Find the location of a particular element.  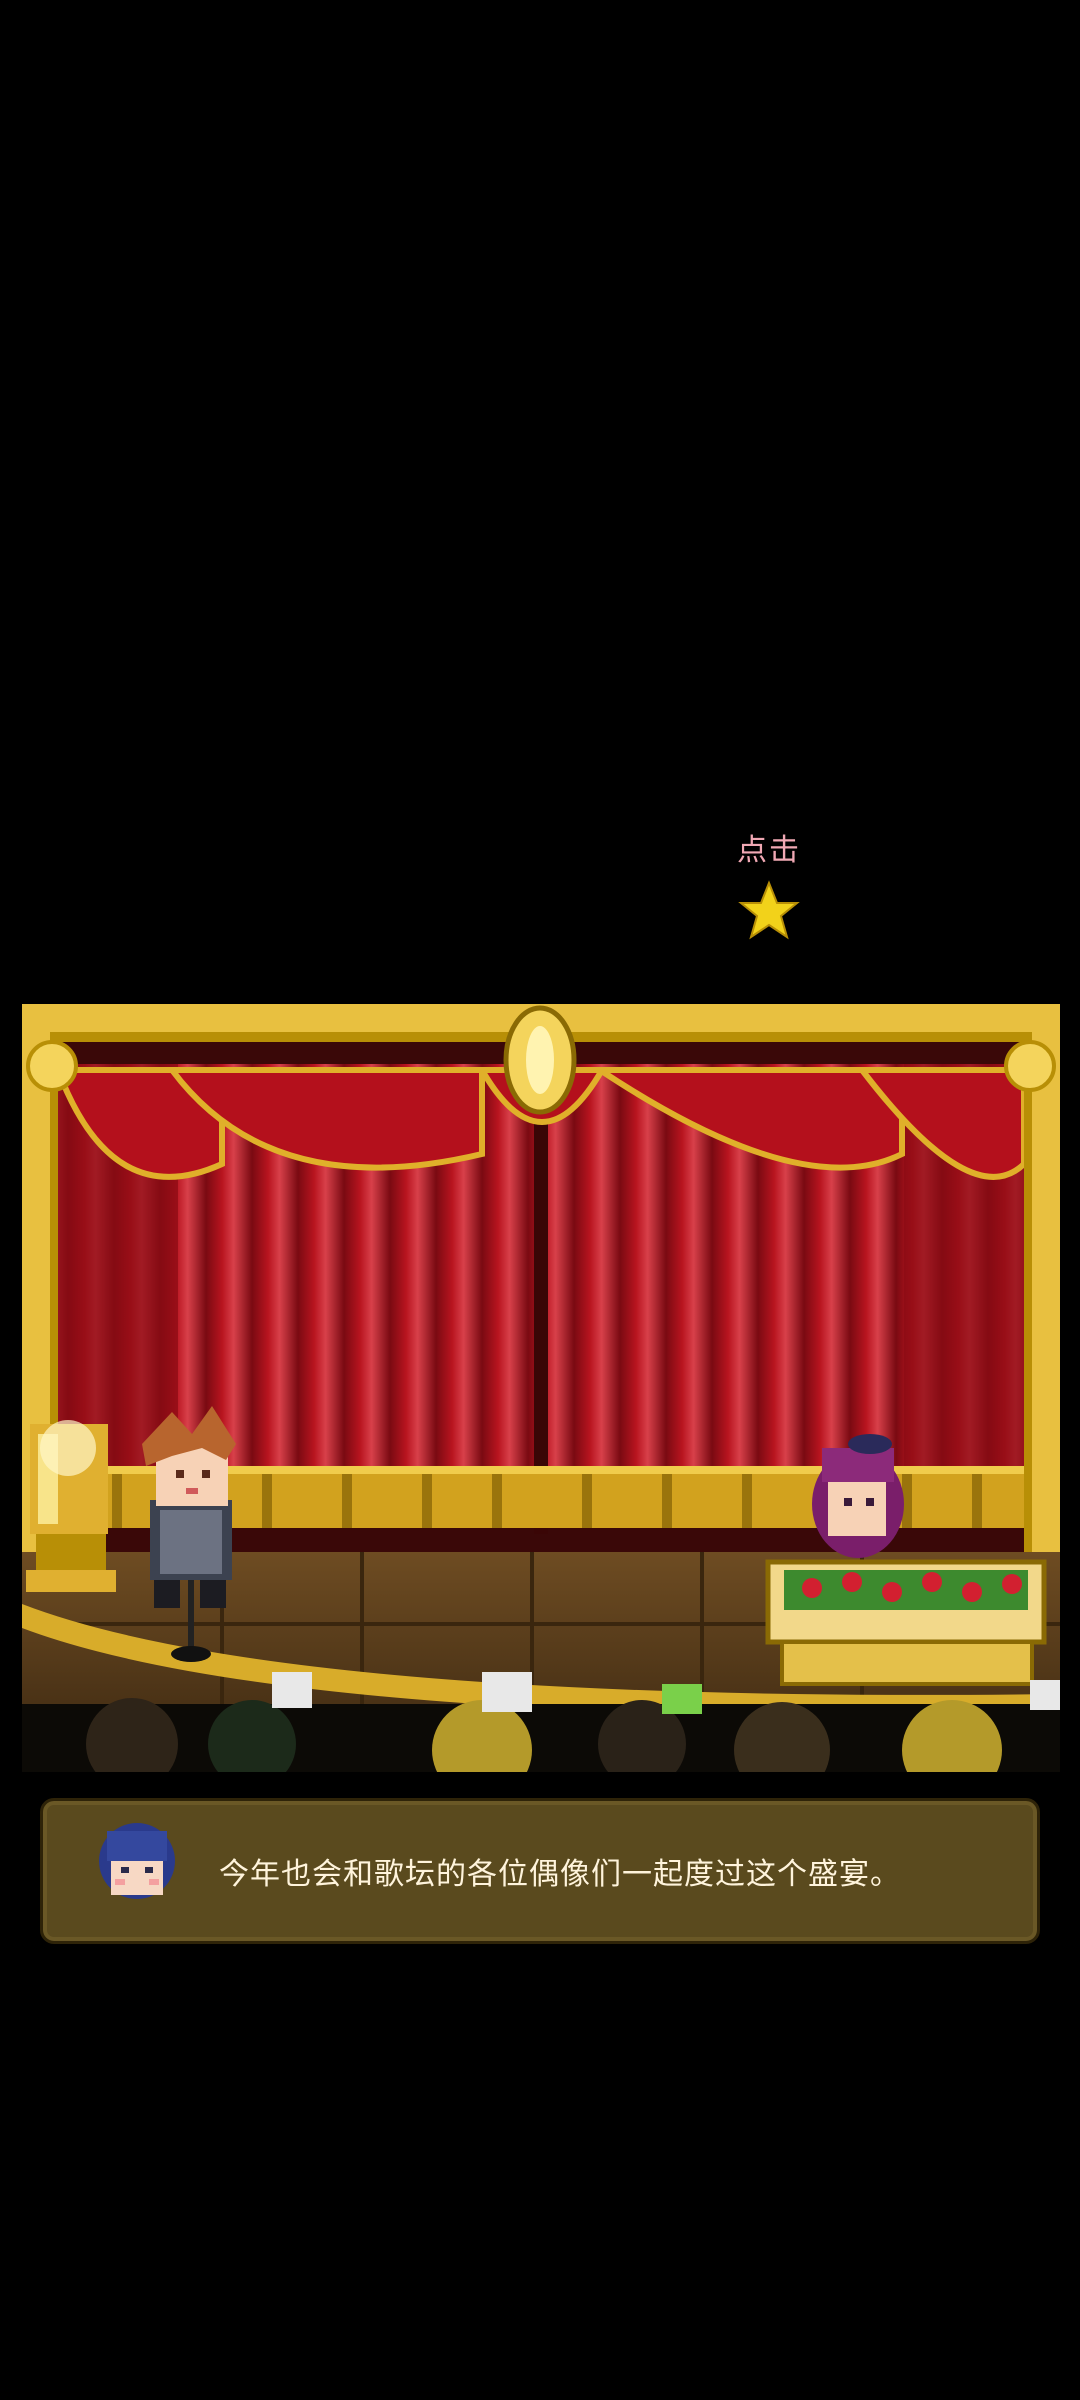

tap-hint: 点击 is located at coordinates (769, 884).